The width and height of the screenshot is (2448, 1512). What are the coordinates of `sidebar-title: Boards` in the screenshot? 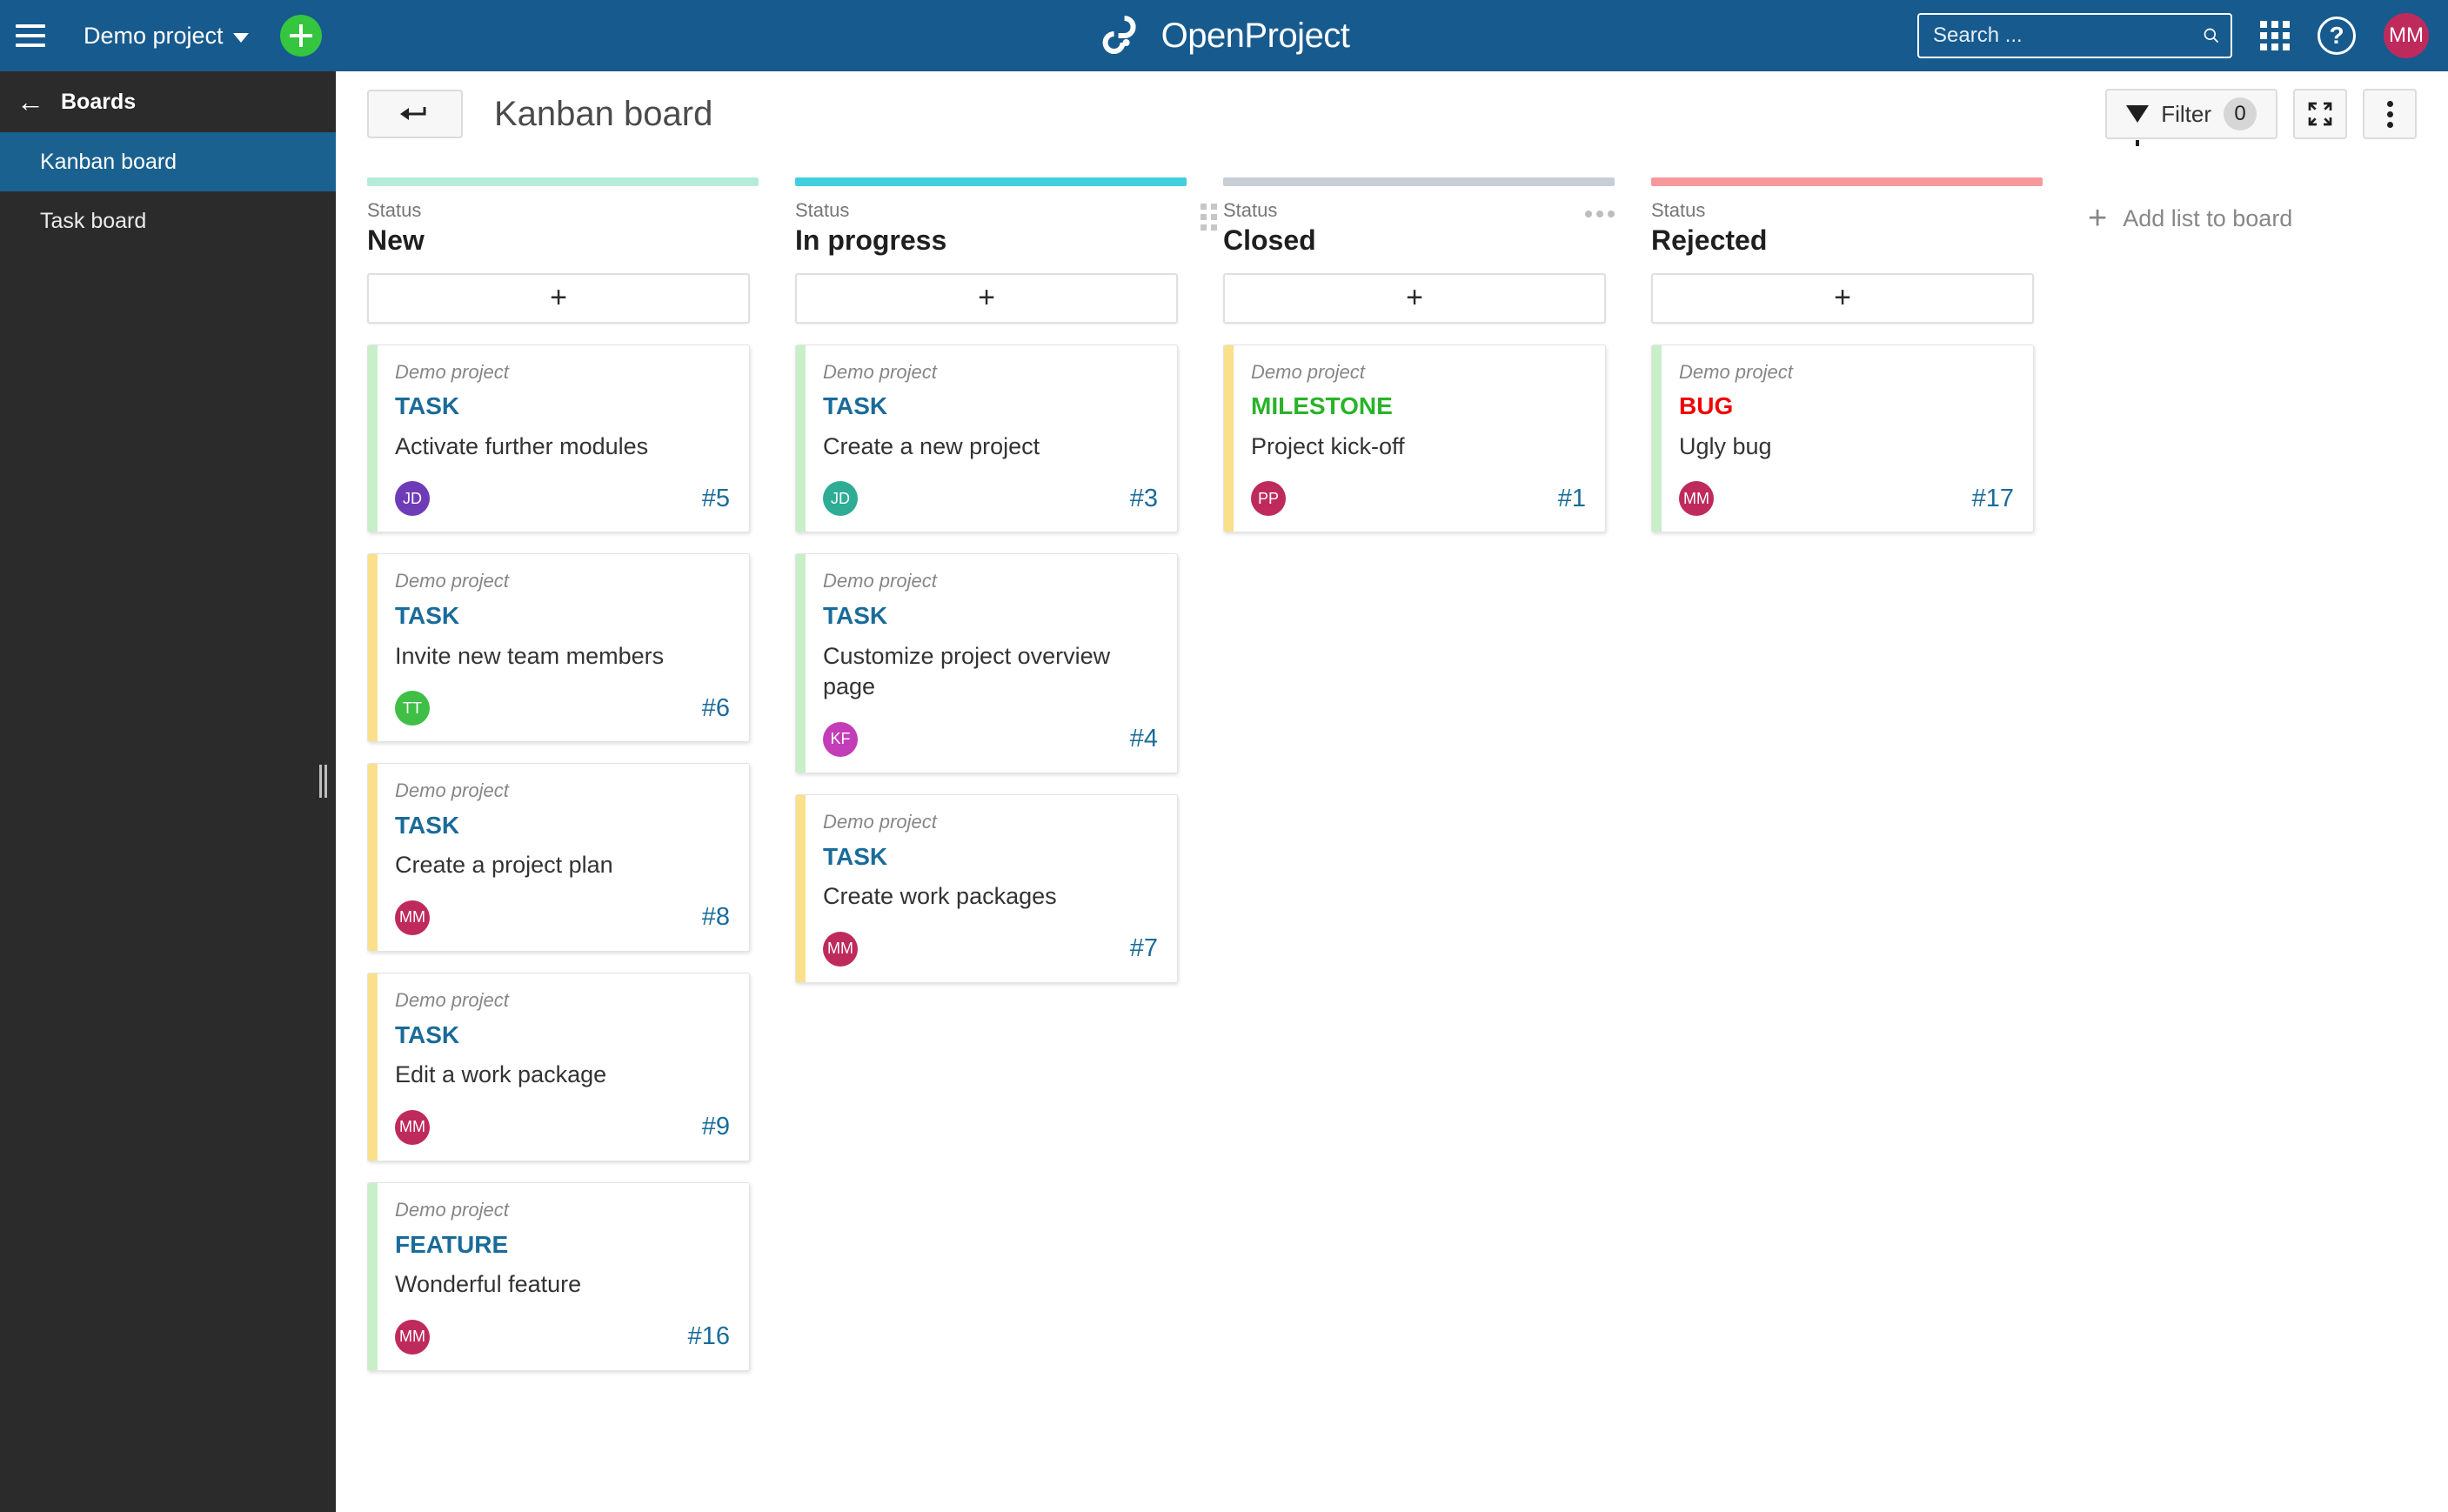 It's located at (99, 102).